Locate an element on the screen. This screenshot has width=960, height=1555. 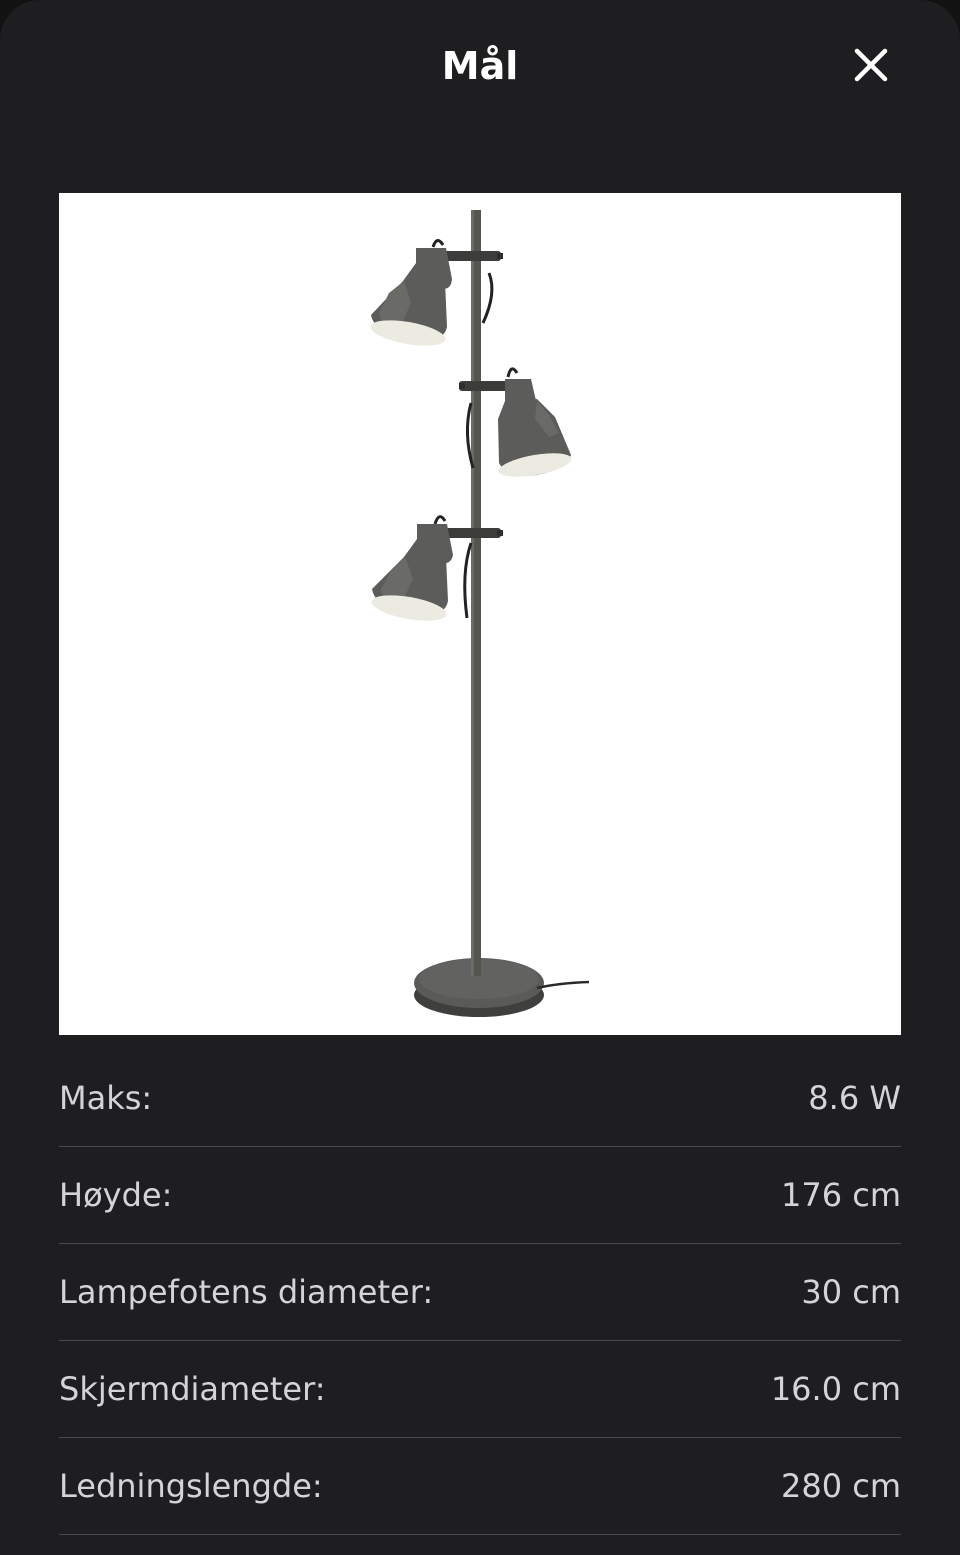
spec-value: 280 cm is located at coordinates (840, 1486).